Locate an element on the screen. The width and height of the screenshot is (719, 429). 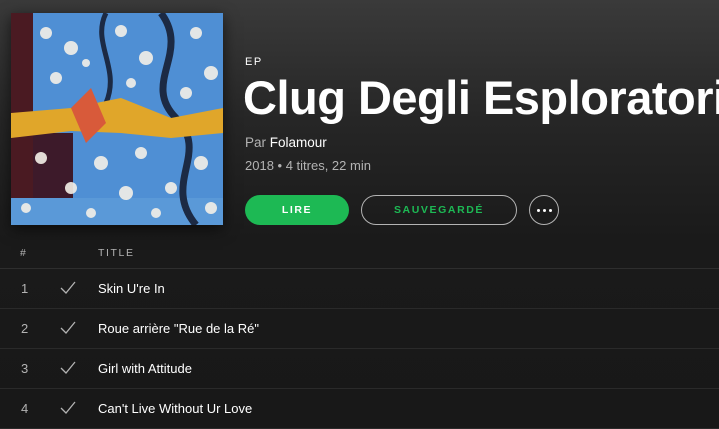
track-number: 3 is located at coordinates (25, 368).